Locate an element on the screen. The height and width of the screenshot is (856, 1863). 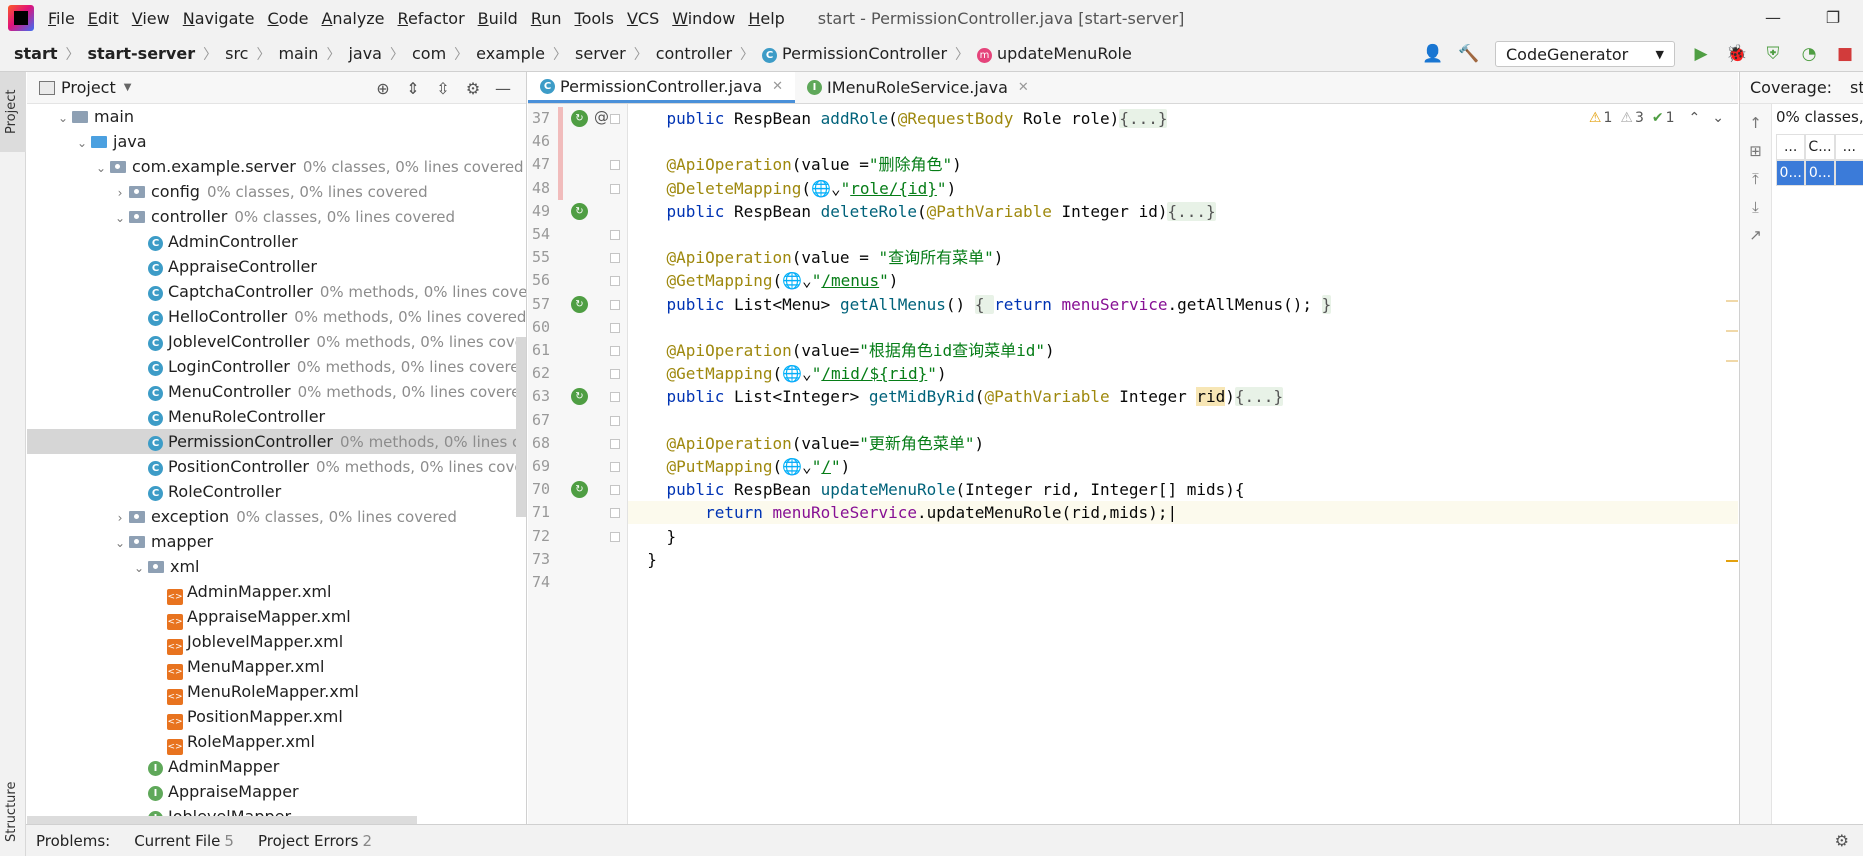
chevron-down-icon: ⌄ is located at coordinates (1718, 118).